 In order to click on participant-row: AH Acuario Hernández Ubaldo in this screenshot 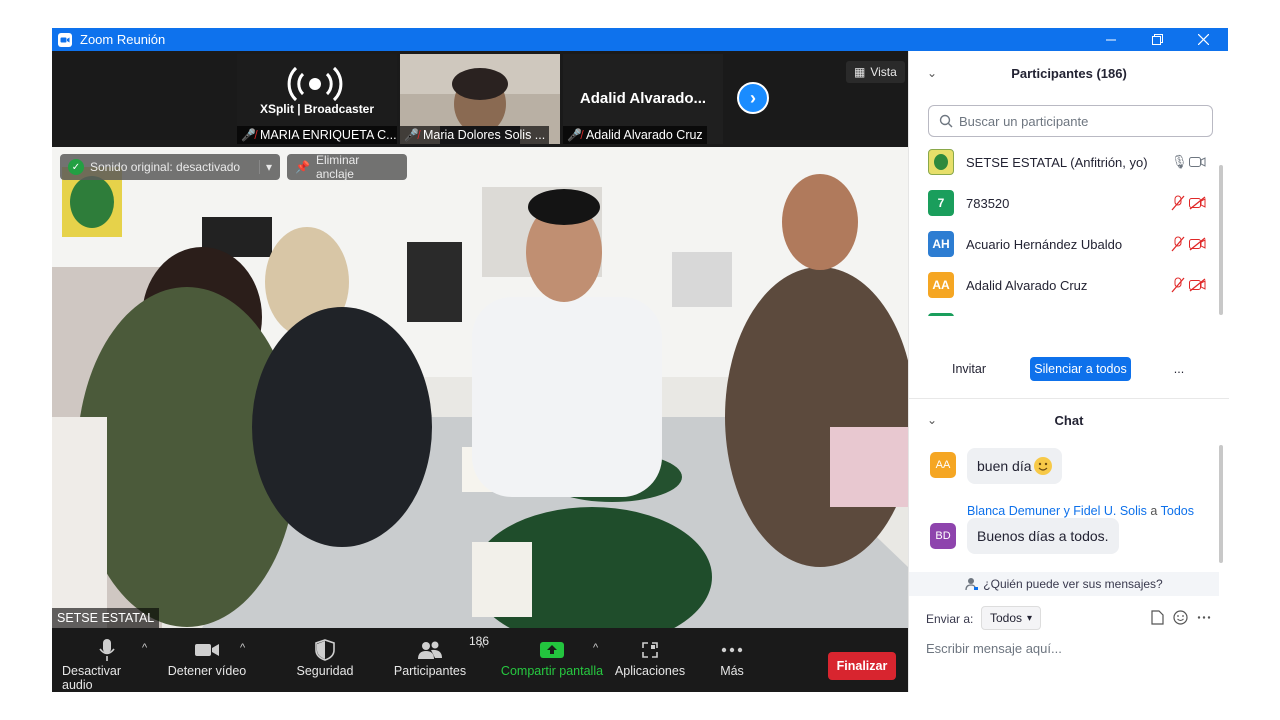, I will do `click(1064, 244)`.